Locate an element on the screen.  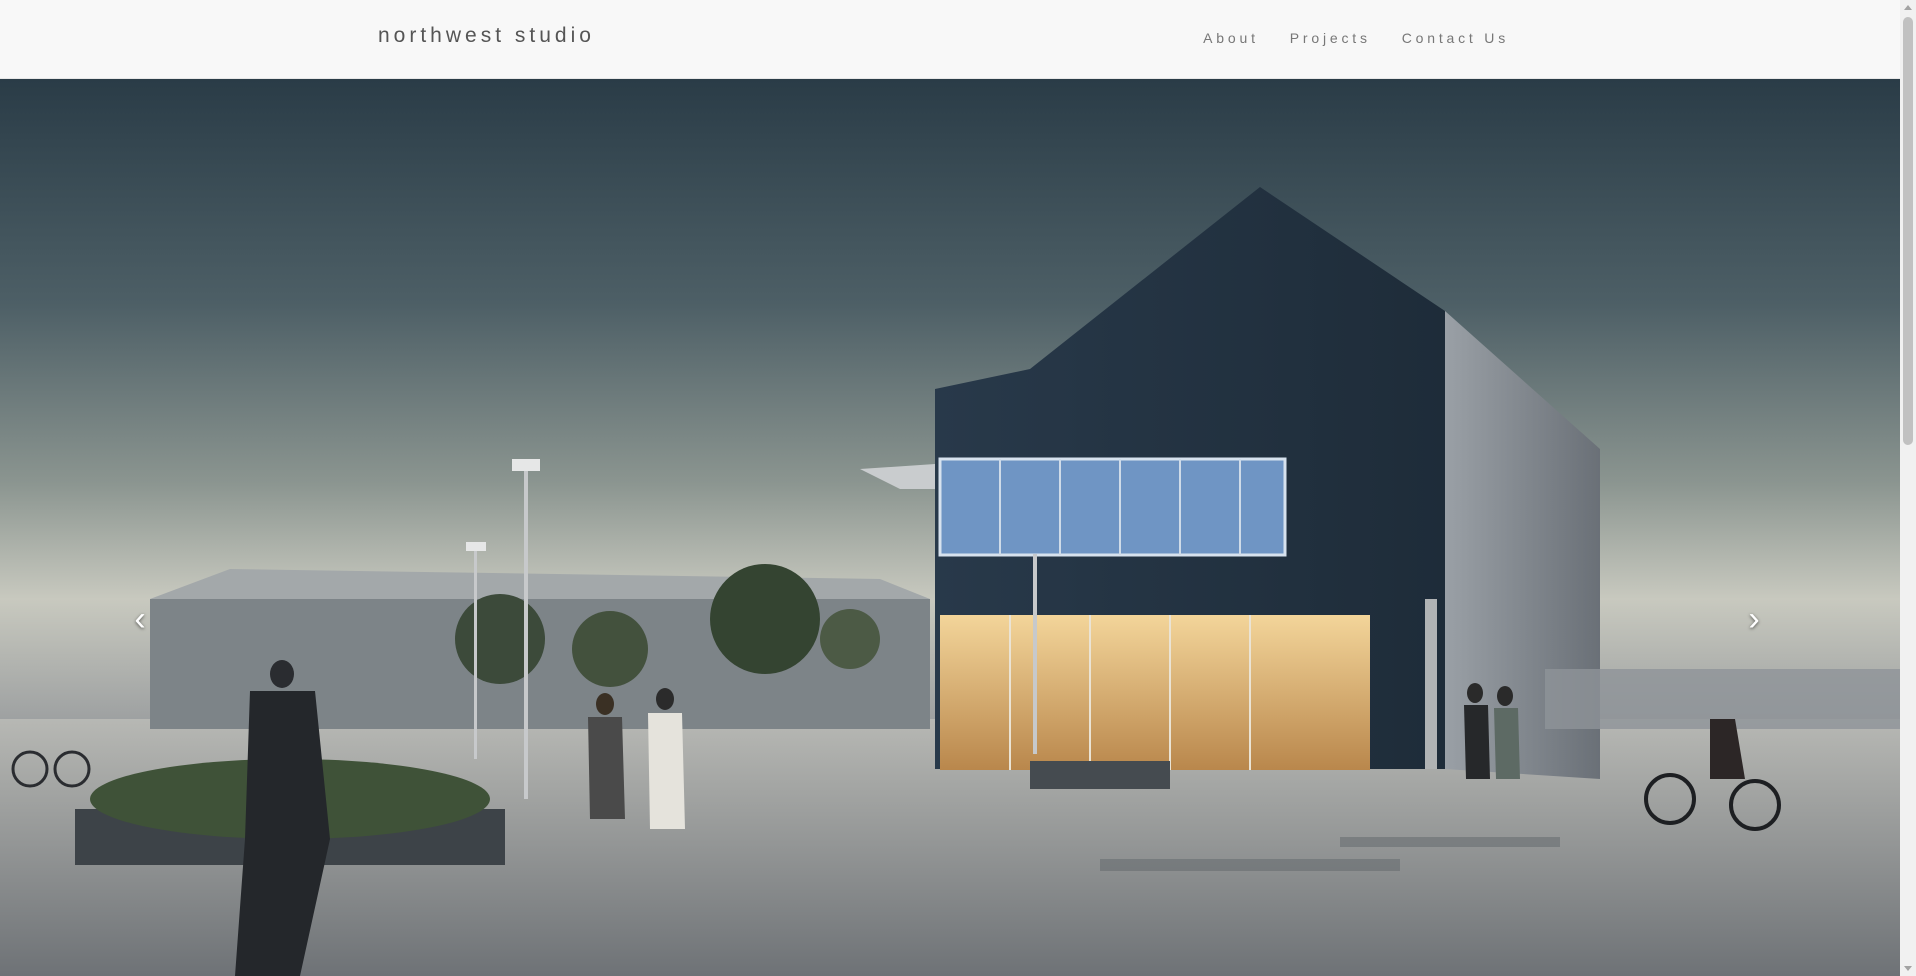
scroll-down-arrow-icon is located at coordinates (1908, 968).